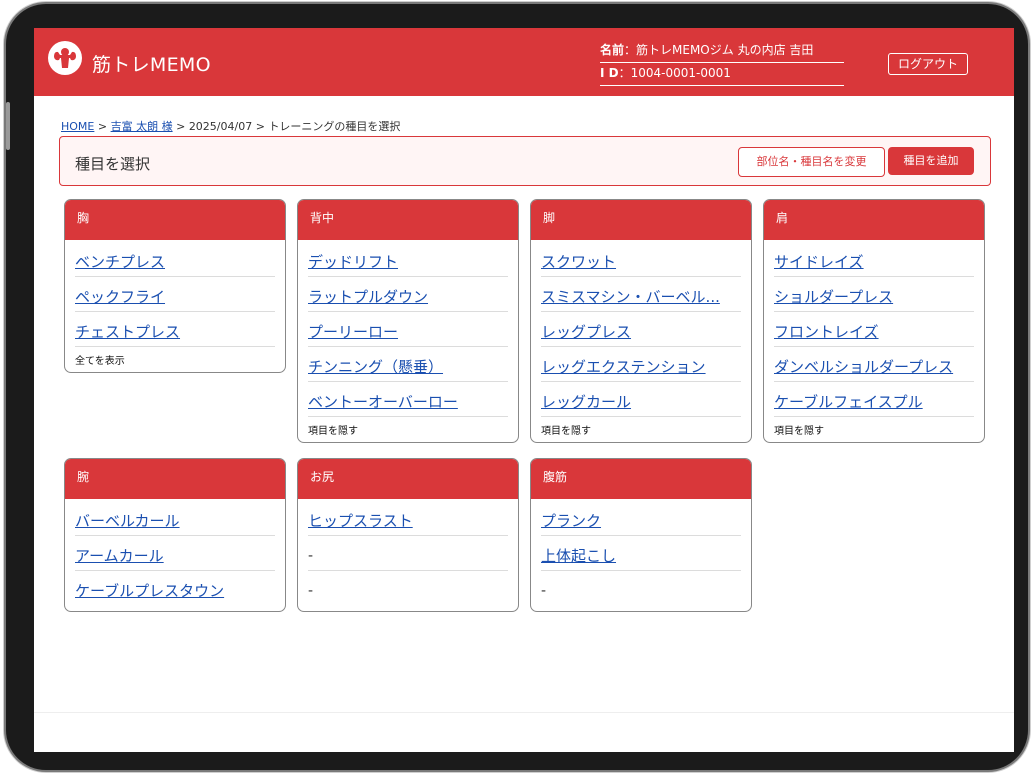 The width and height of the screenshot is (1036, 777). I want to click on exercise-link: フロントレイズ, so click(874, 329).